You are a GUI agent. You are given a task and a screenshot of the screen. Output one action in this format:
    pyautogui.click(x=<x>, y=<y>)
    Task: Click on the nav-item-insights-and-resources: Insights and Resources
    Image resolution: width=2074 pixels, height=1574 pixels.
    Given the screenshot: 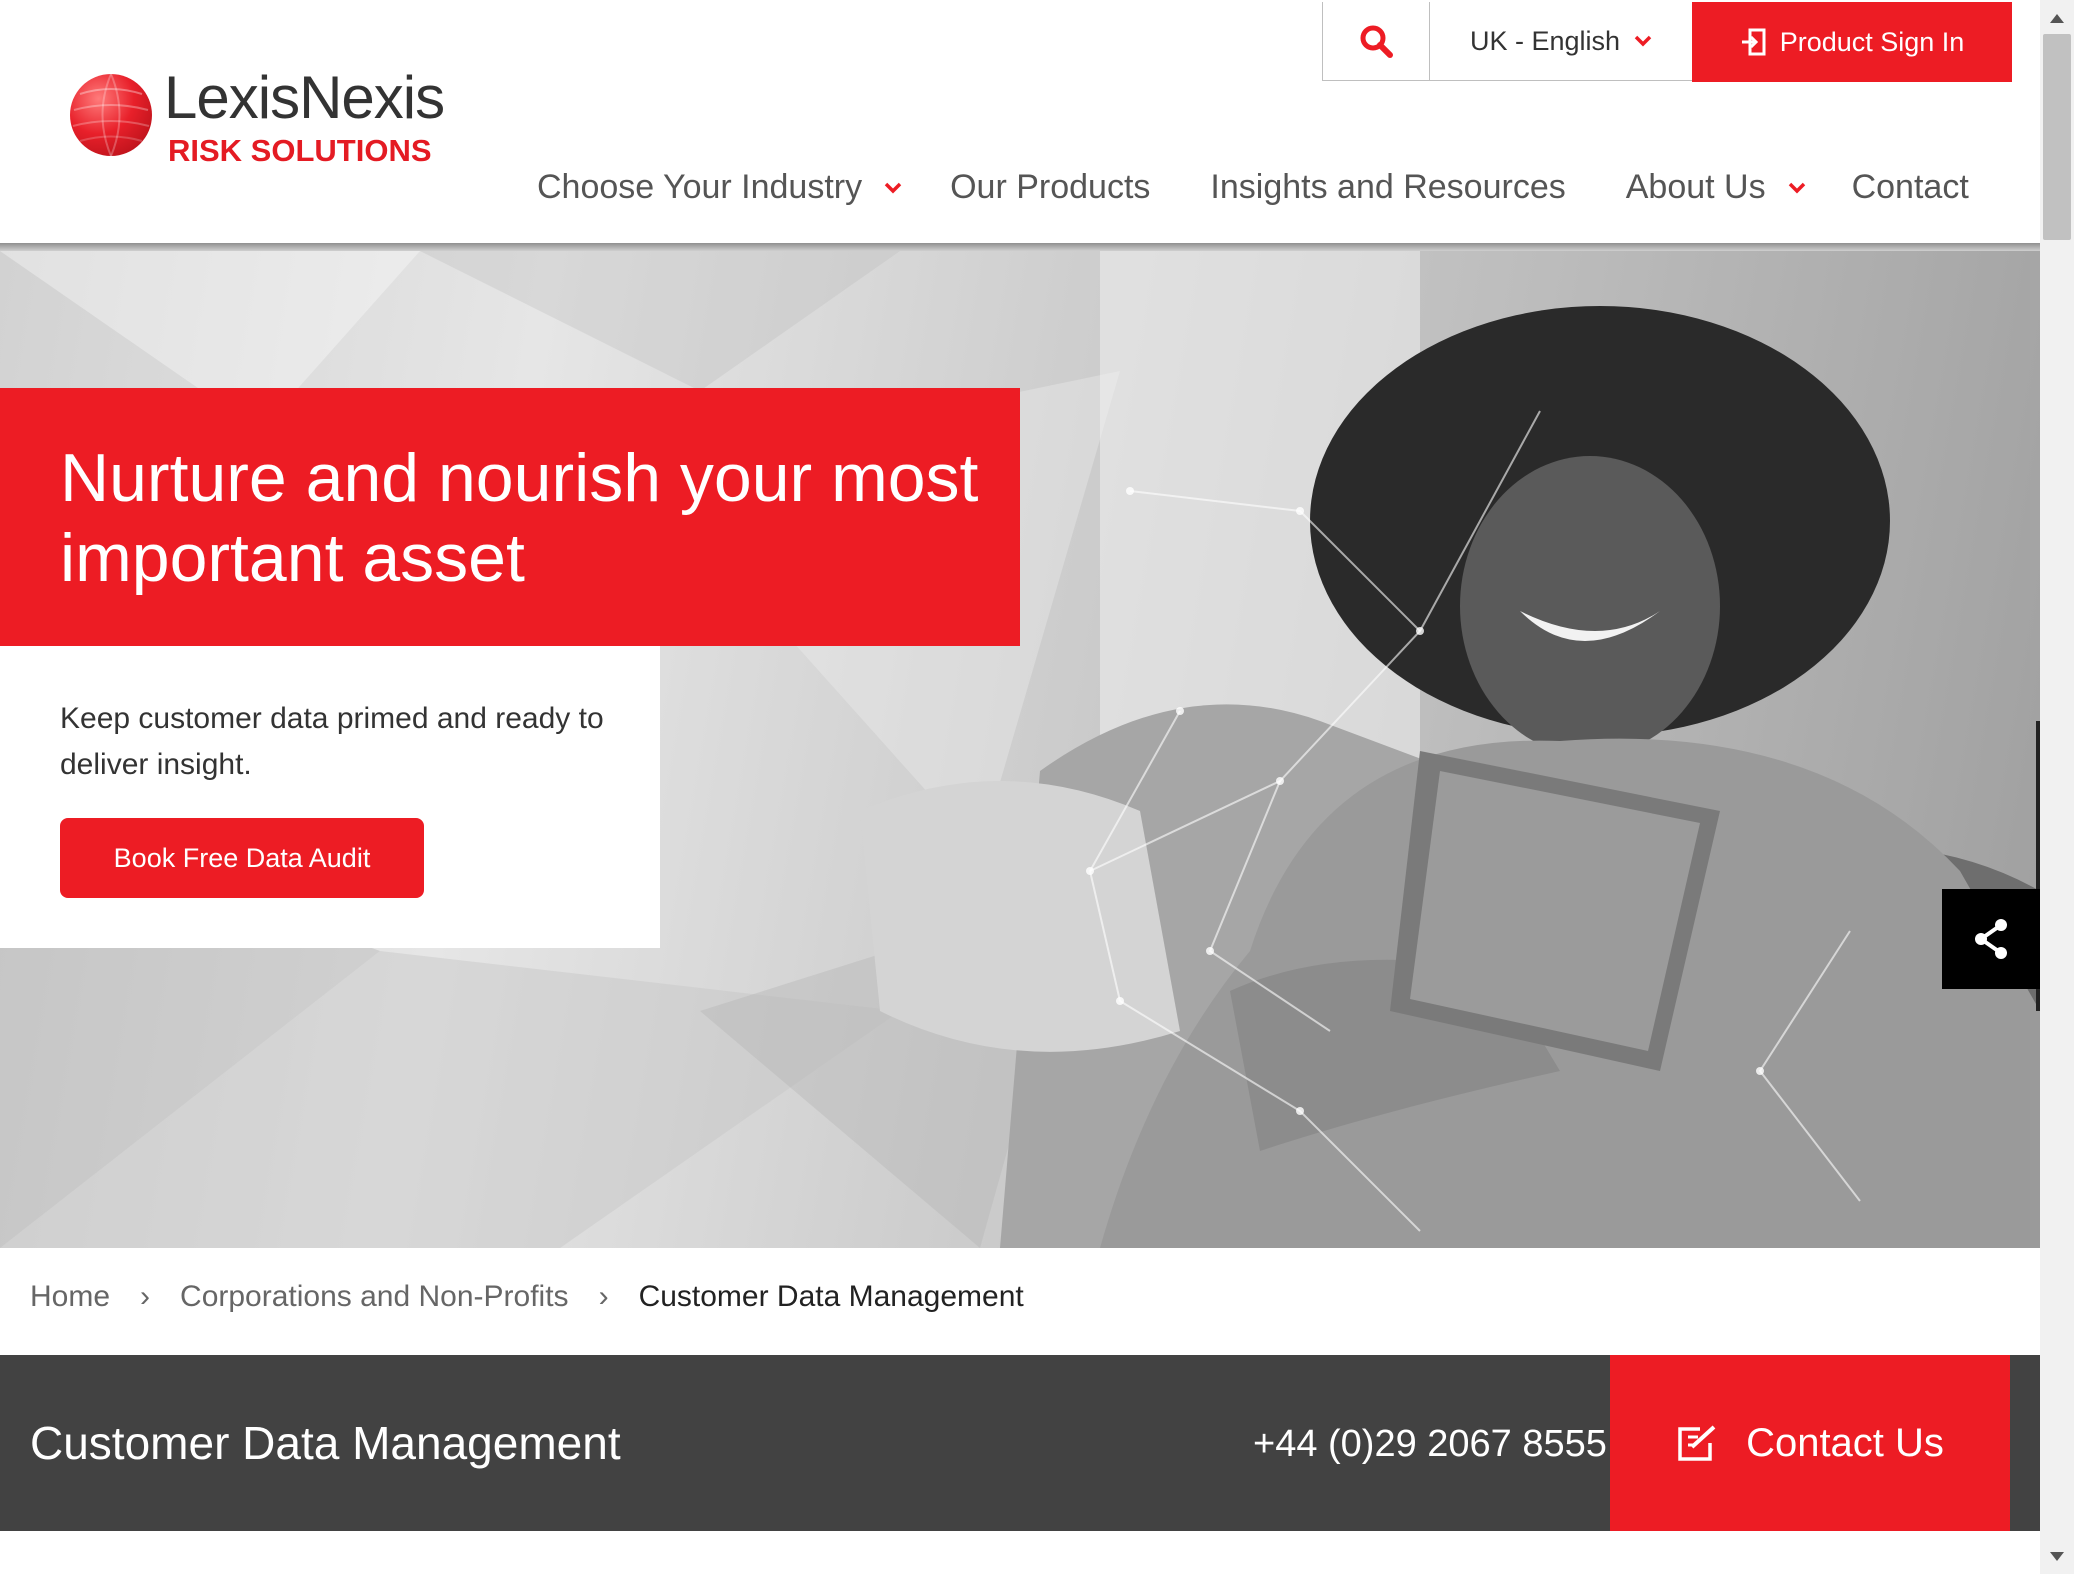 What is the action you would take?
    pyautogui.click(x=1387, y=187)
    